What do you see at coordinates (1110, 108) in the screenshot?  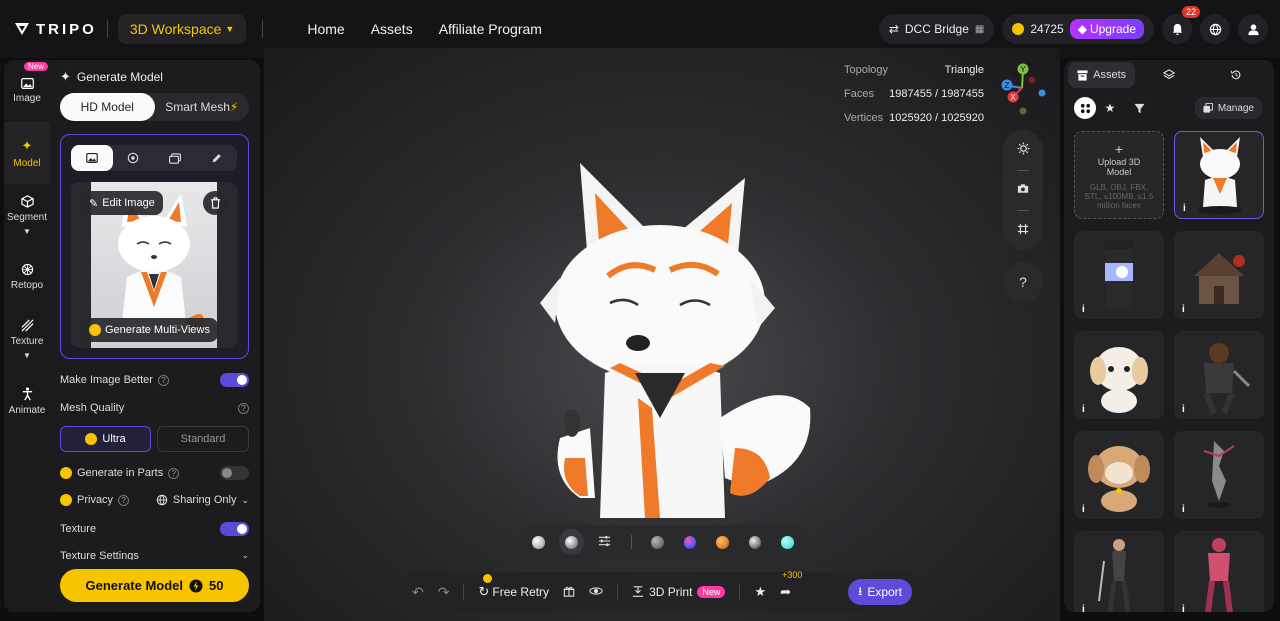 I see `filter-favorites-button: ★` at bounding box center [1110, 108].